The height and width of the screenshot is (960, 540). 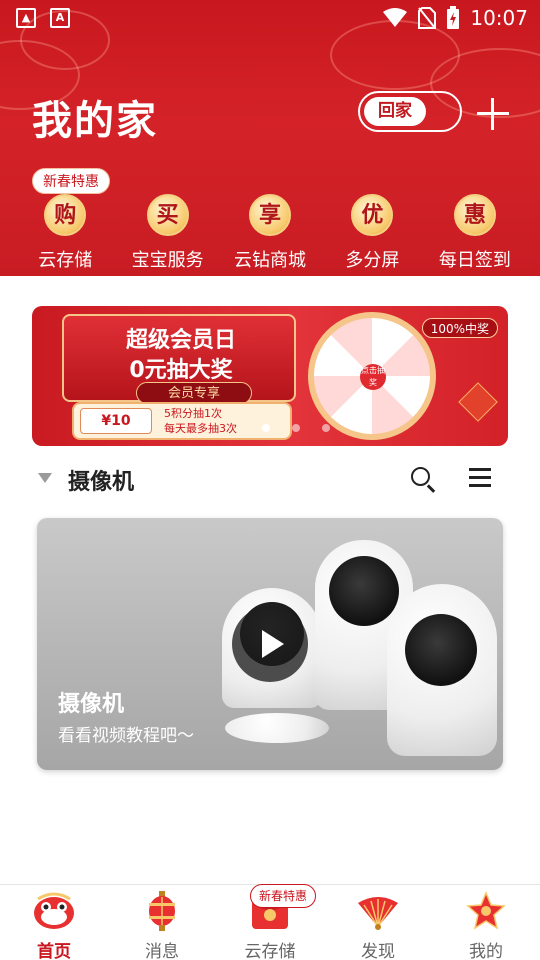 I want to click on no-sim-icon, so click(x=427, y=18).